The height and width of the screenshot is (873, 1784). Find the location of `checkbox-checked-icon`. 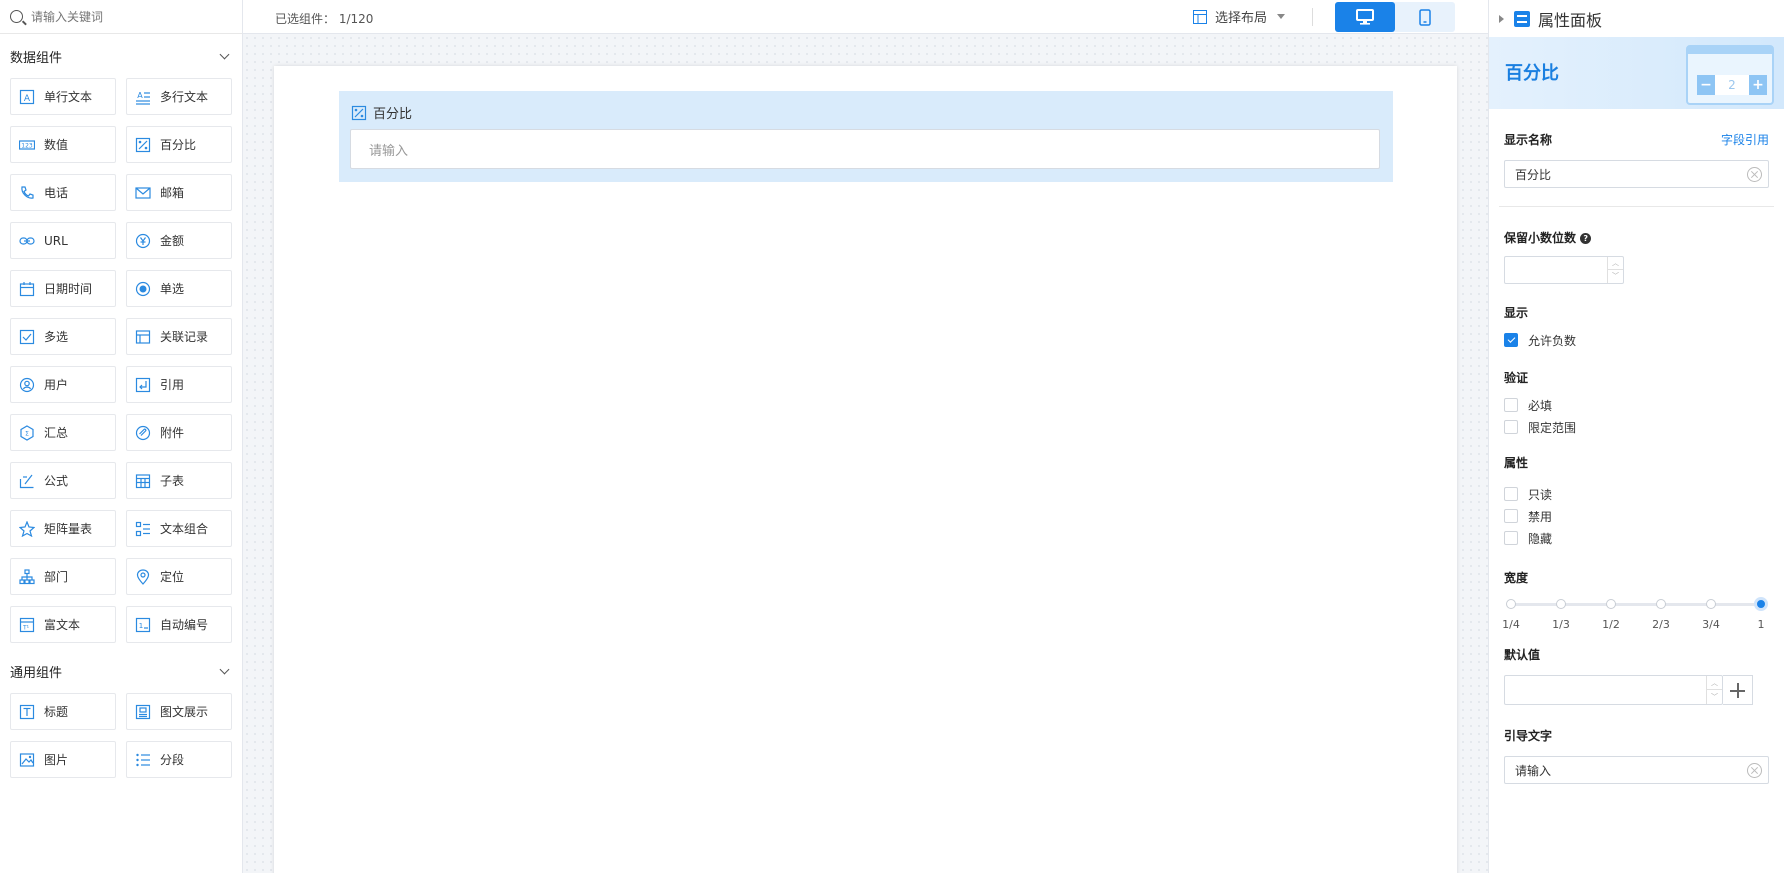

checkbox-checked-icon is located at coordinates (1511, 340).